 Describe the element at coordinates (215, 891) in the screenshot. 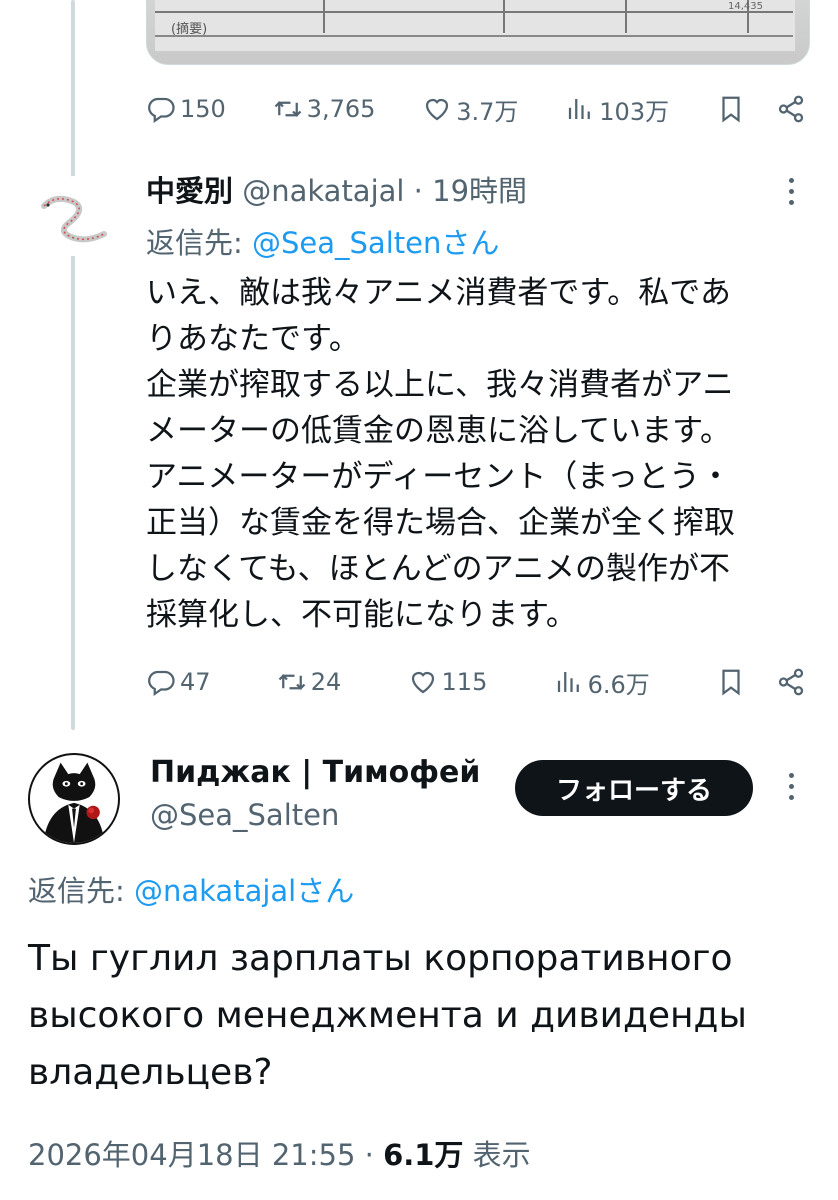

I see `reply-to-mention: @nakatajal` at that location.